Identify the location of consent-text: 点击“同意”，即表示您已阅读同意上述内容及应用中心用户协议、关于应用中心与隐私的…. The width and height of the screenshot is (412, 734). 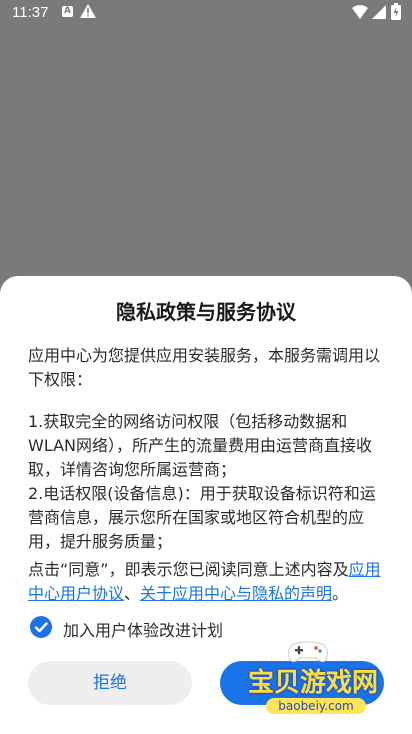
(208, 582).